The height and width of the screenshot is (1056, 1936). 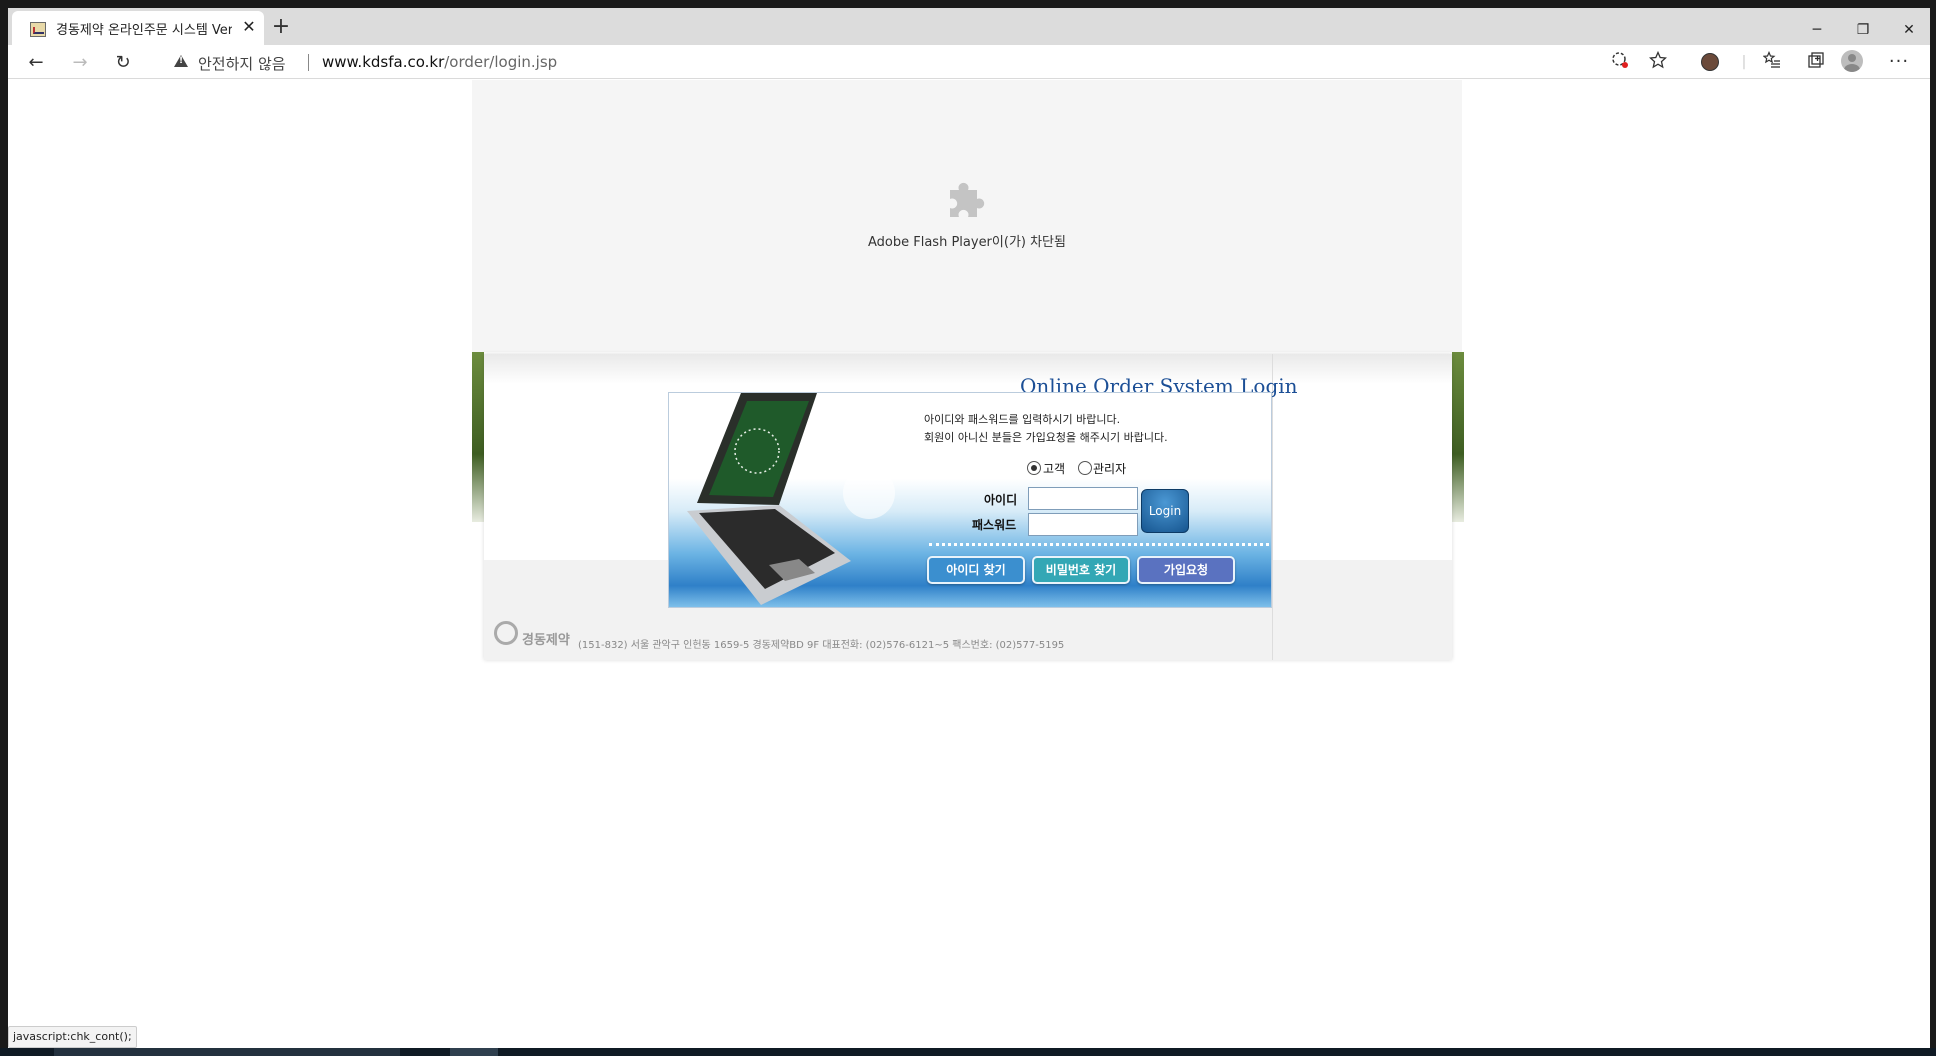 What do you see at coordinates (1933, 528) in the screenshot?
I see `window-border-right` at bounding box center [1933, 528].